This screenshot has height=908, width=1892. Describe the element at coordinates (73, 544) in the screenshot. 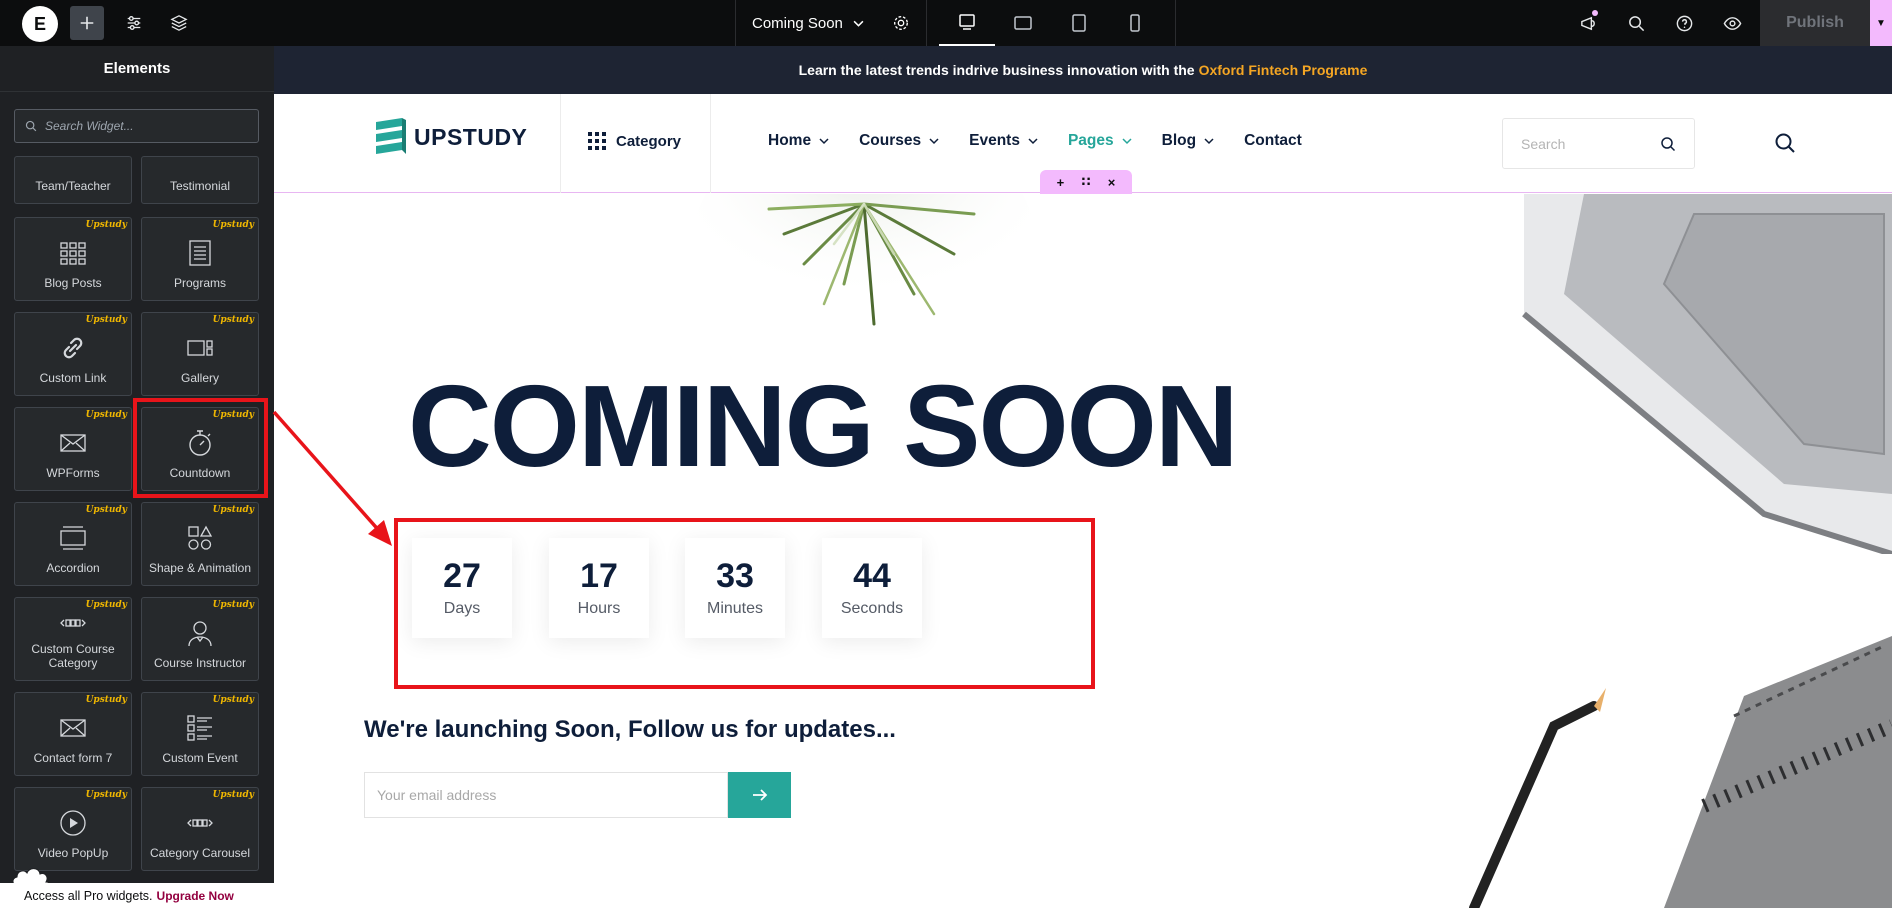

I see `widget-accordion: Upstudy Accordion` at that location.